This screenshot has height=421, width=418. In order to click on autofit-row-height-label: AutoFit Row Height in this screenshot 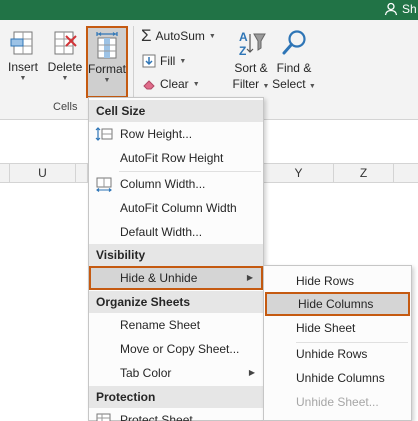, I will do `click(172, 158)`.